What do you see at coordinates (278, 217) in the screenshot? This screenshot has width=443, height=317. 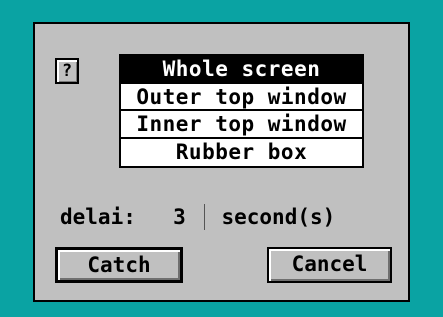 I see `delay-unit-label: second(s)` at bounding box center [278, 217].